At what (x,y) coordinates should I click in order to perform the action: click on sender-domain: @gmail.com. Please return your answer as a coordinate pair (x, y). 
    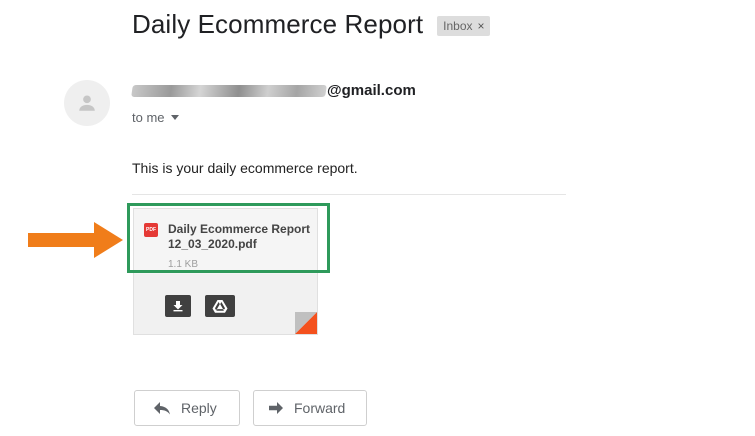
    Looking at the image, I should click on (371, 90).